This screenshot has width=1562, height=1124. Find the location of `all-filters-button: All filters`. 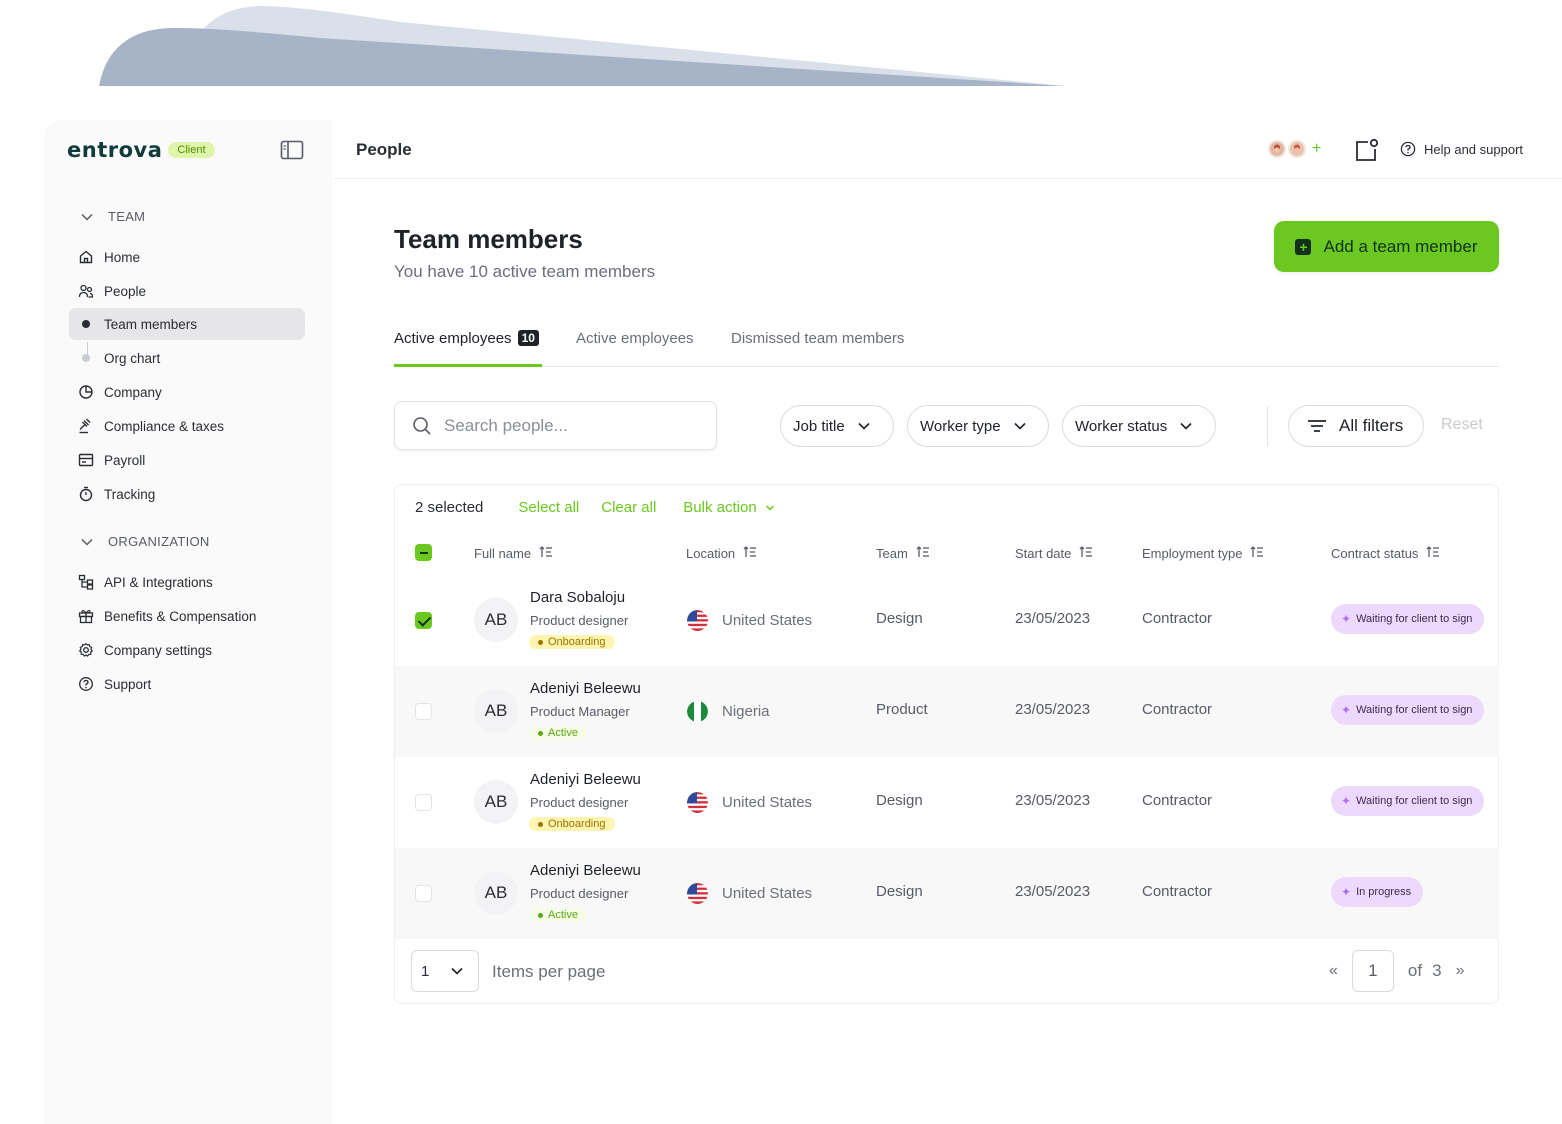

all-filters-button: All filters is located at coordinates (1356, 426).